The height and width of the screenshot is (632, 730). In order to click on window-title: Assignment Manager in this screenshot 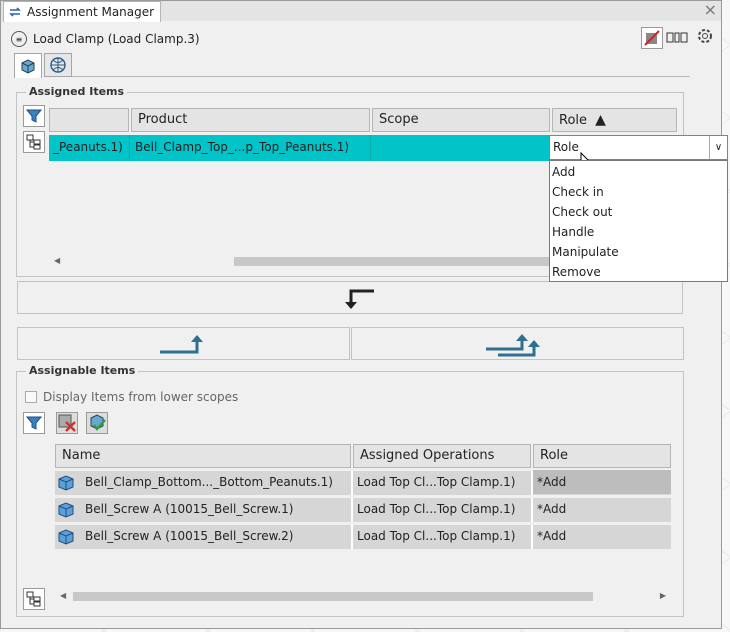, I will do `click(91, 12)`.